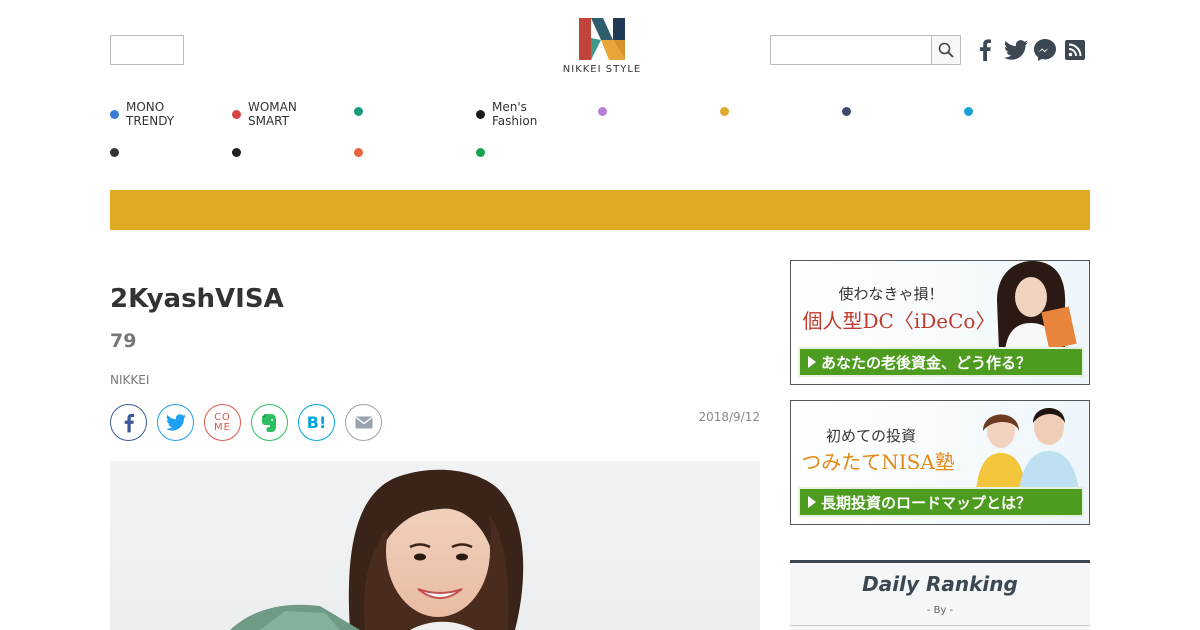  Describe the element at coordinates (851, 50) in the screenshot. I see `search-input` at that location.